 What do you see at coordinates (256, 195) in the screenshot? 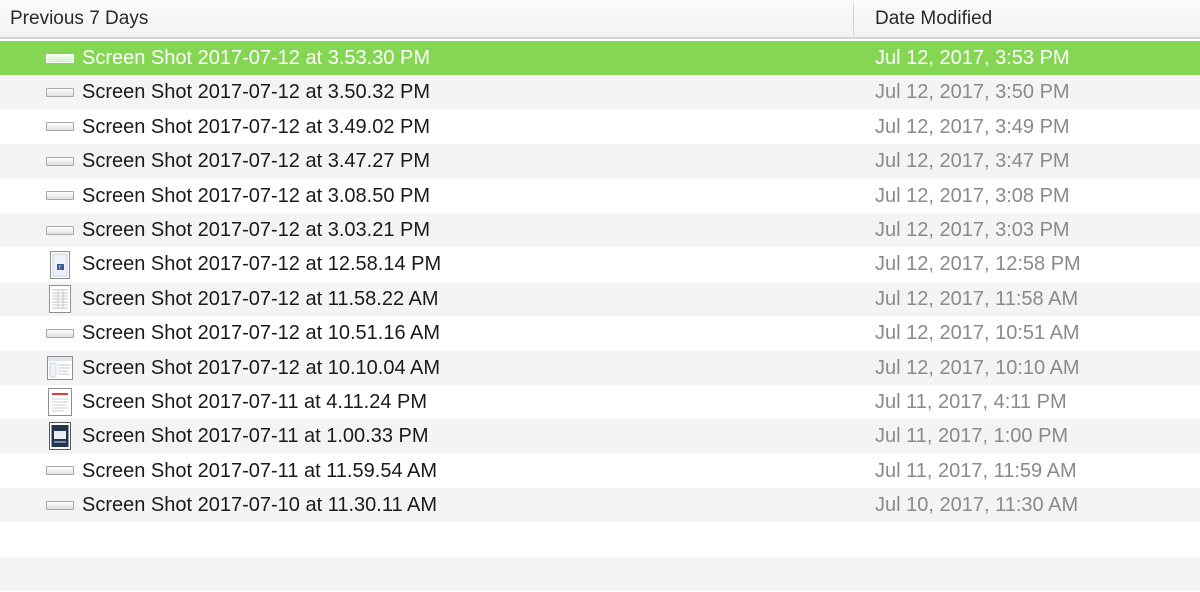
I see `file-name: Screen Shot 2017-07-12 at 3.08.50 PM` at bounding box center [256, 195].